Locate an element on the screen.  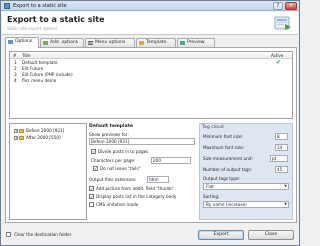
template-icon is located at coordinates (141, 43).